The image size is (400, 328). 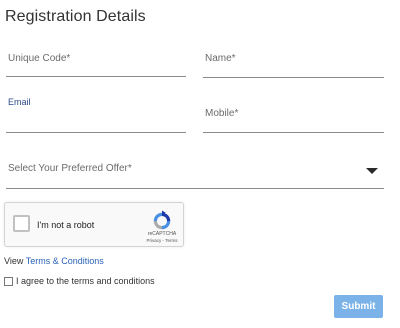 I want to click on recaptcha-links: Privacy - Terms, so click(x=162, y=240).